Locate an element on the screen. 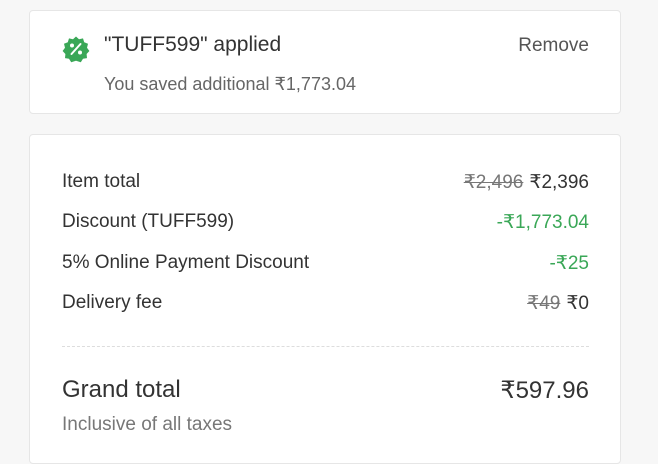 This screenshot has width=658, height=464. original-price: ₹2,496 is located at coordinates (493, 182).